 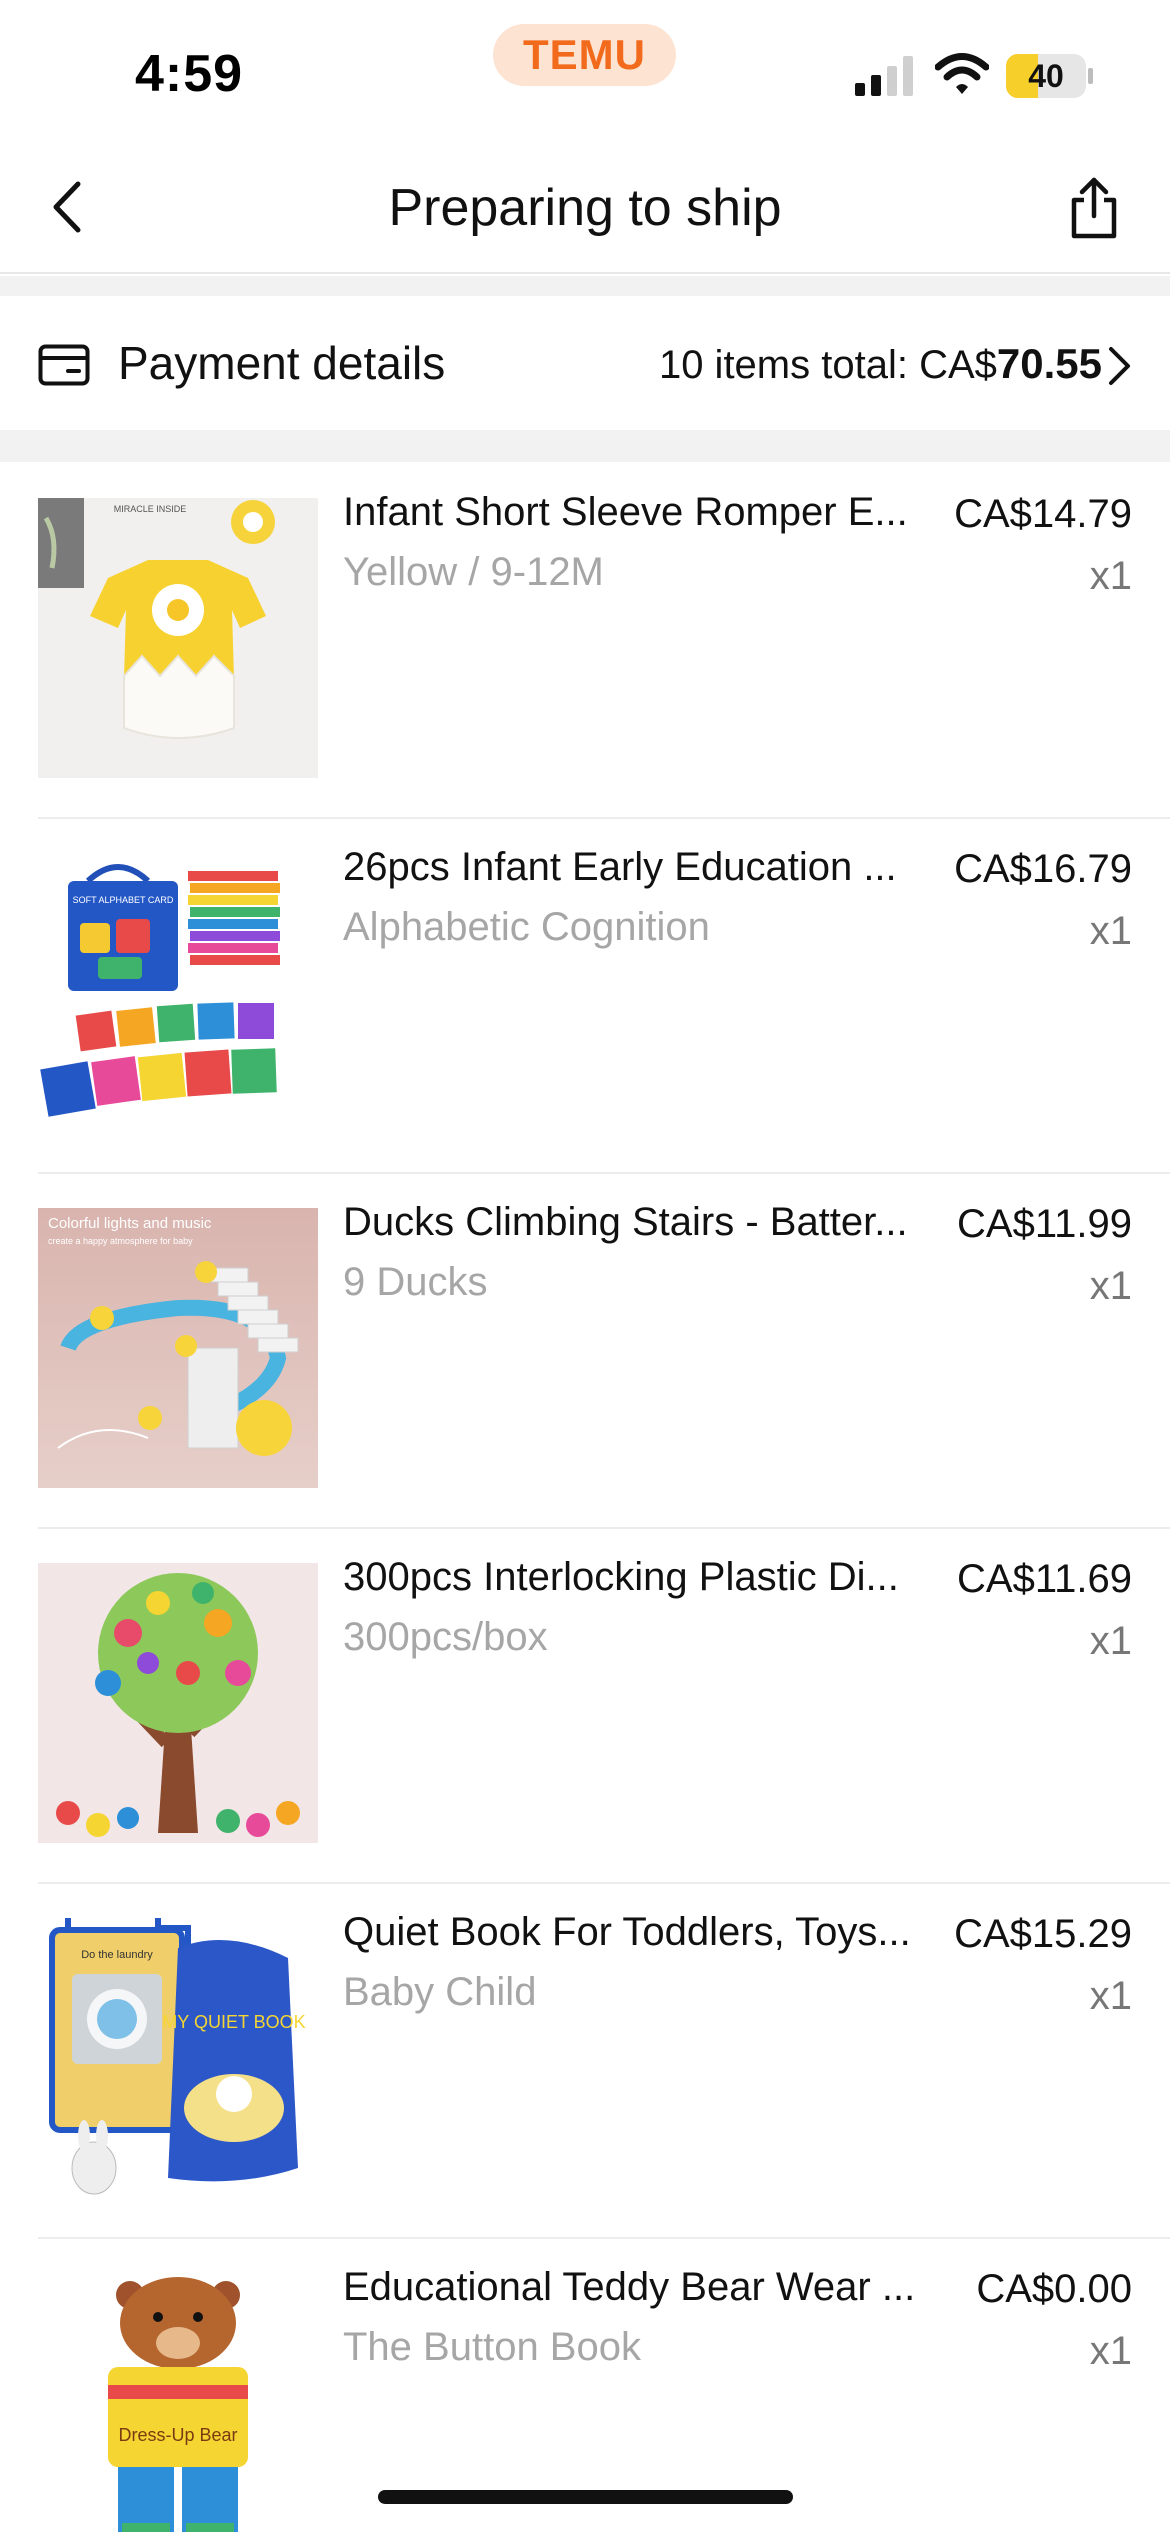 I want to click on product-image-teddy-bear: Dress-Up Bear, so click(x=178, y=2402).